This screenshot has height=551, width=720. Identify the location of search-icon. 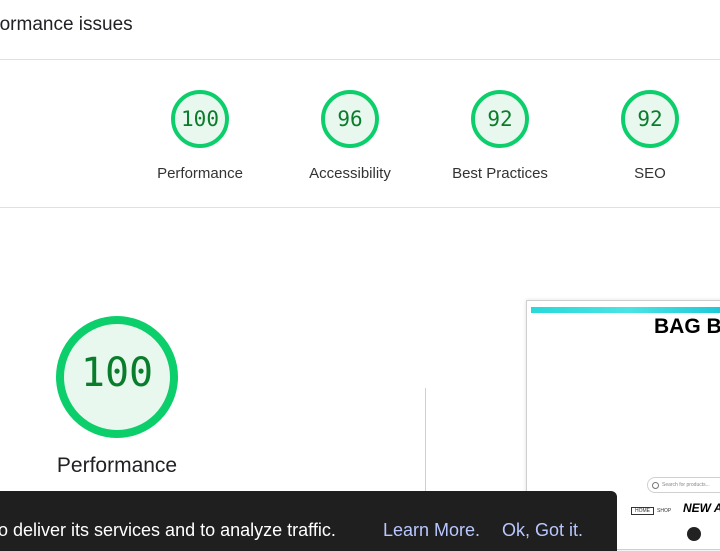
(655, 485).